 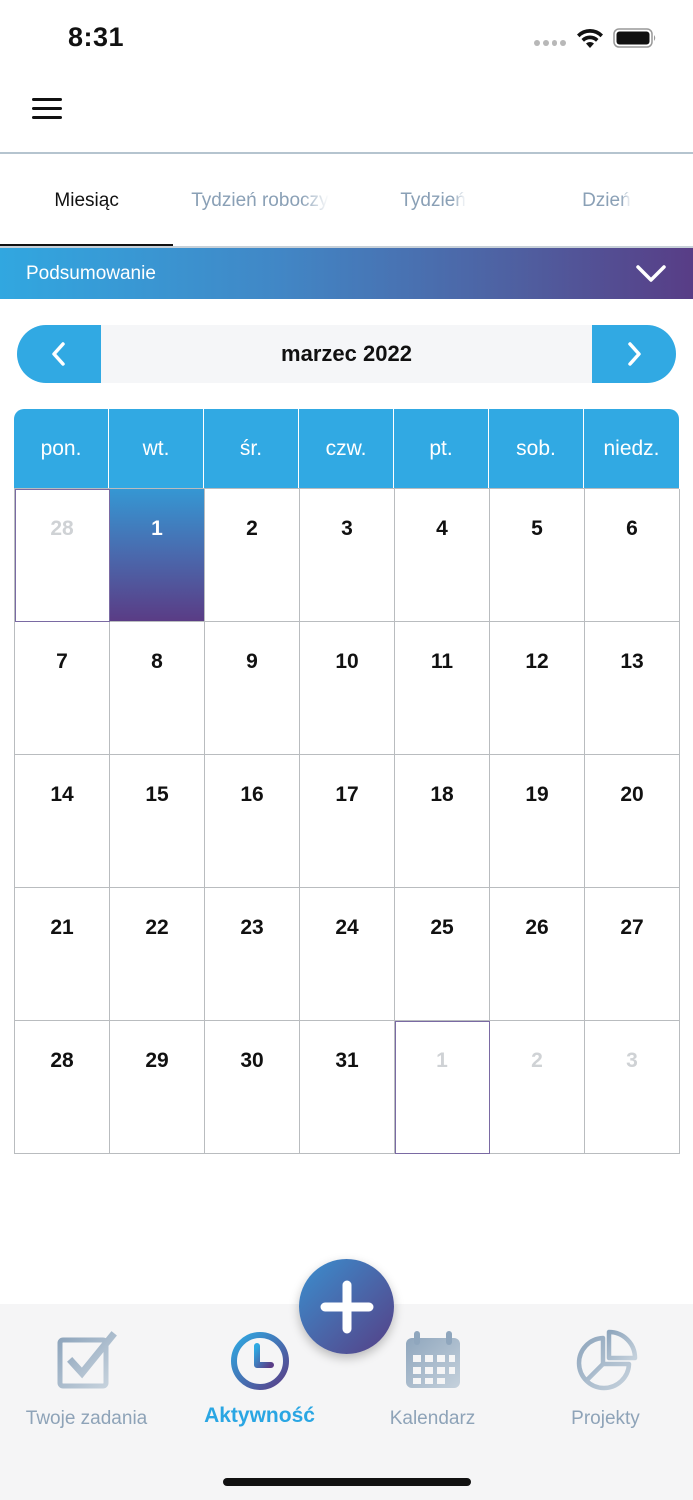 What do you see at coordinates (442, 954) in the screenshot?
I see `day-cell: 25` at bounding box center [442, 954].